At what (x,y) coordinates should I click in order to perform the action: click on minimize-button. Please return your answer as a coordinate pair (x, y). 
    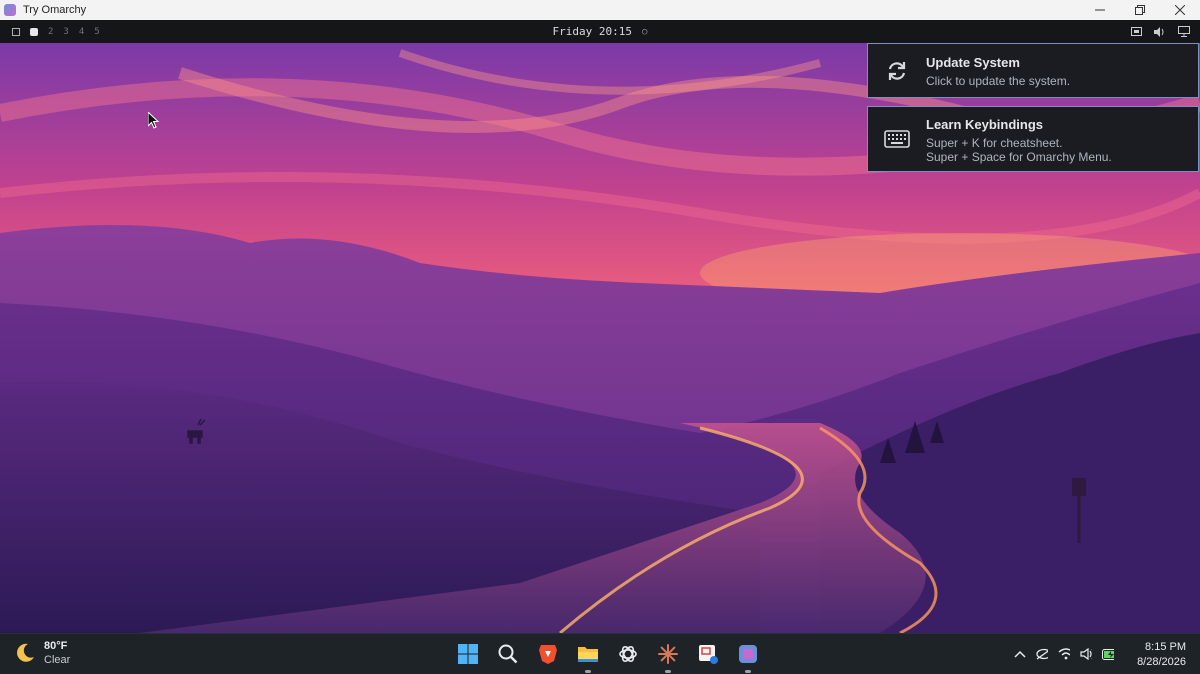
    Looking at the image, I should click on (1100, 10).